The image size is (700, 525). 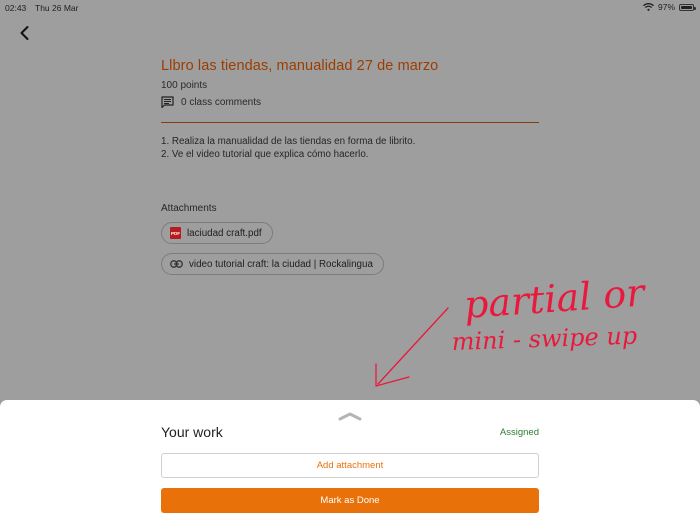 I want to click on attachments-label: Attachments, so click(x=189, y=208).